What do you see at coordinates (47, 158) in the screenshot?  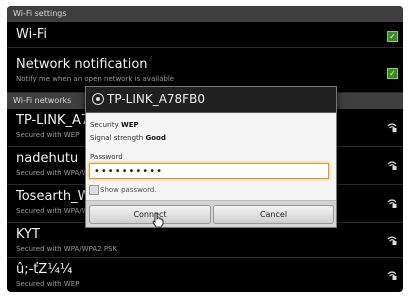 I see `network-name: nadehutu` at bounding box center [47, 158].